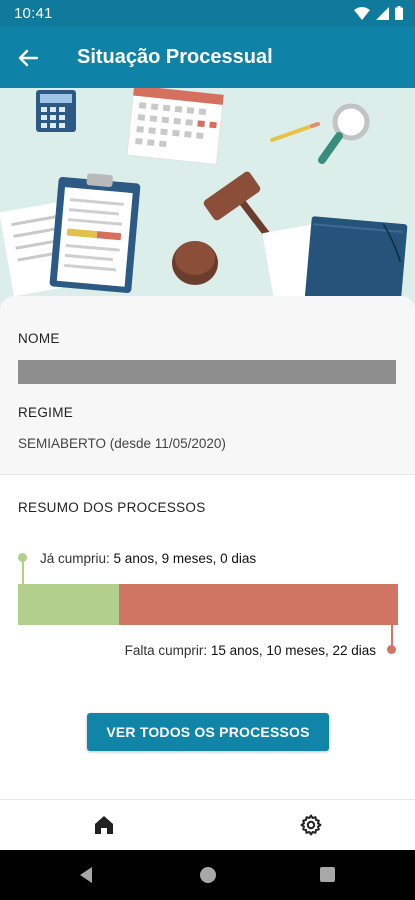 The width and height of the screenshot is (415, 900). What do you see at coordinates (46, 412) in the screenshot?
I see `regime-label: REGIME` at bounding box center [46, 412].